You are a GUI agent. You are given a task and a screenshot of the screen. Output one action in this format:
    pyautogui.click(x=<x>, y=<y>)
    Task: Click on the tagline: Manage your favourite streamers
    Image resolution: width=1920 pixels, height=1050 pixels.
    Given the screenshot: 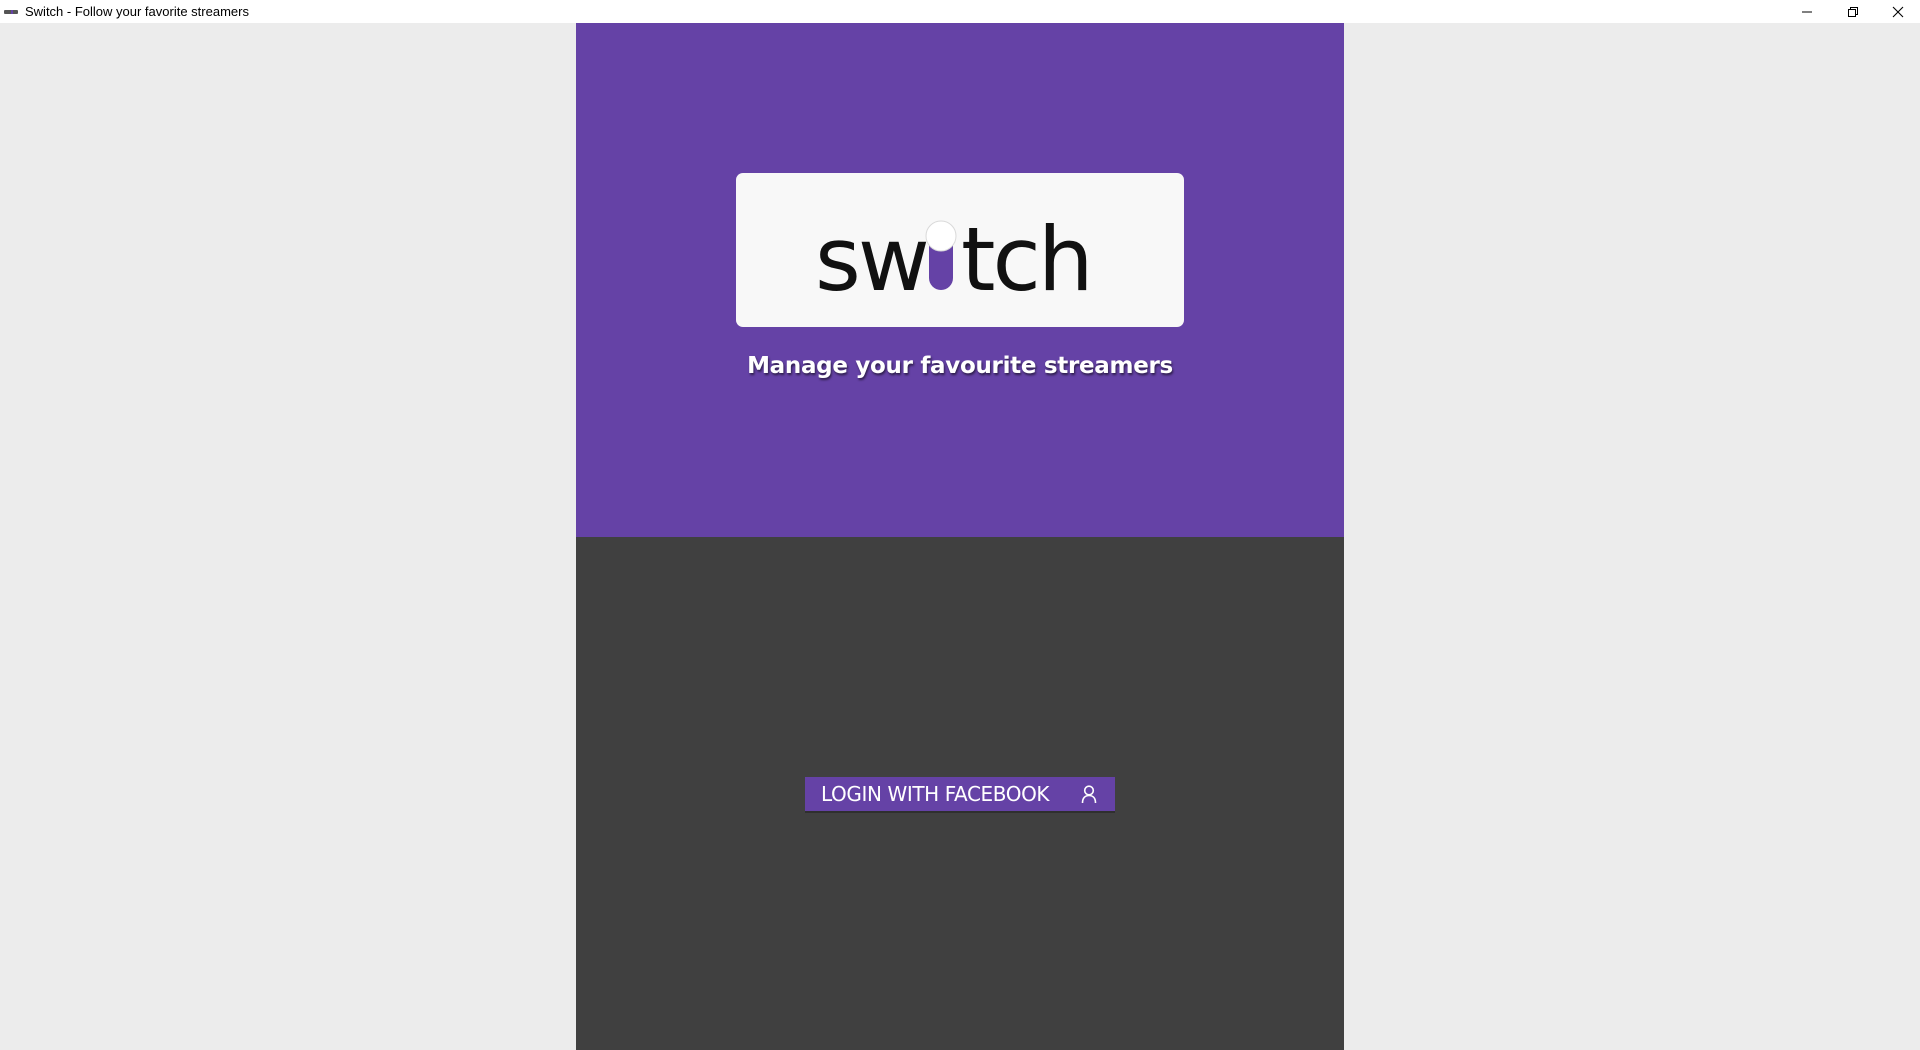 What is the action you would take?
    pyautogui.click(x=960, y=366)
    